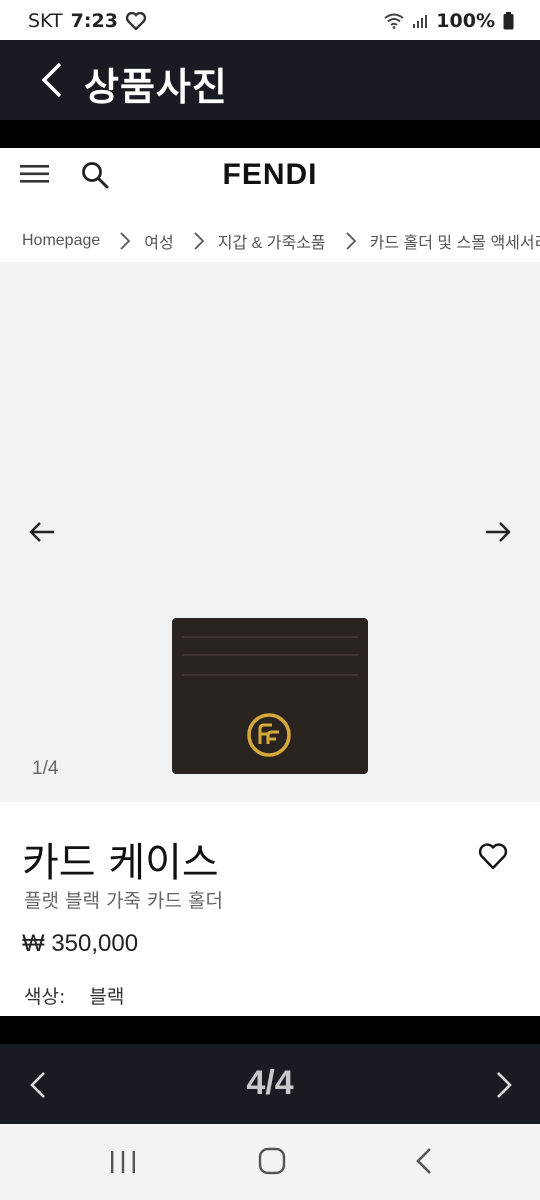 Image resolution: width=540 pixels, height=1200 pixels. I want to click on color-value: 블랙, so click(107, 997).